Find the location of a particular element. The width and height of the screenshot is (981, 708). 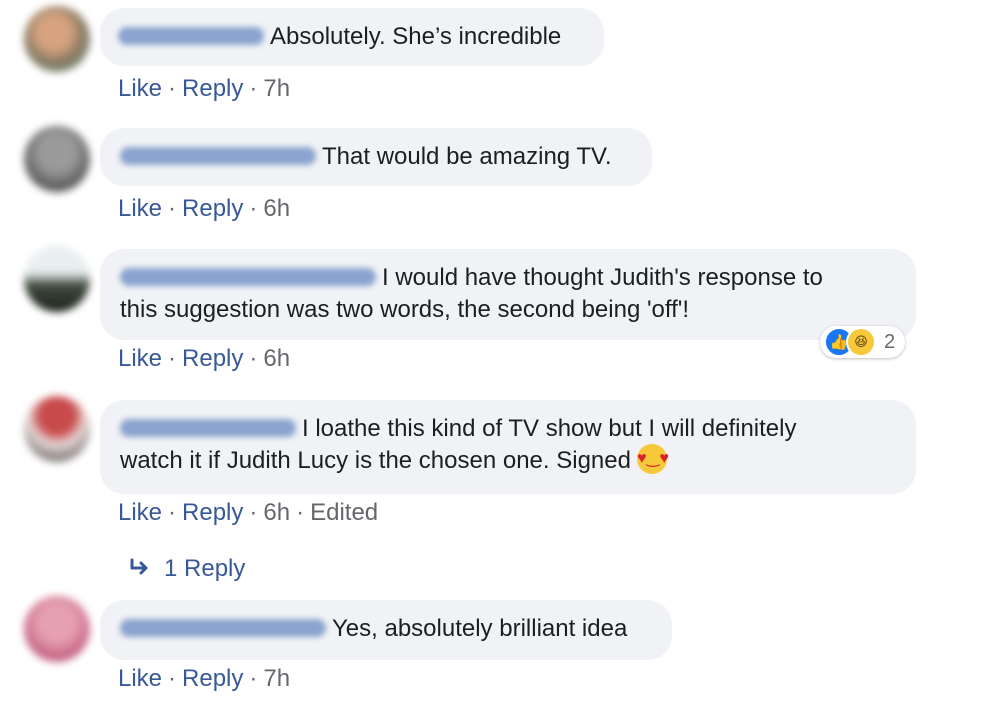

reaction-count: 2 is located at coordinates (890, 341).